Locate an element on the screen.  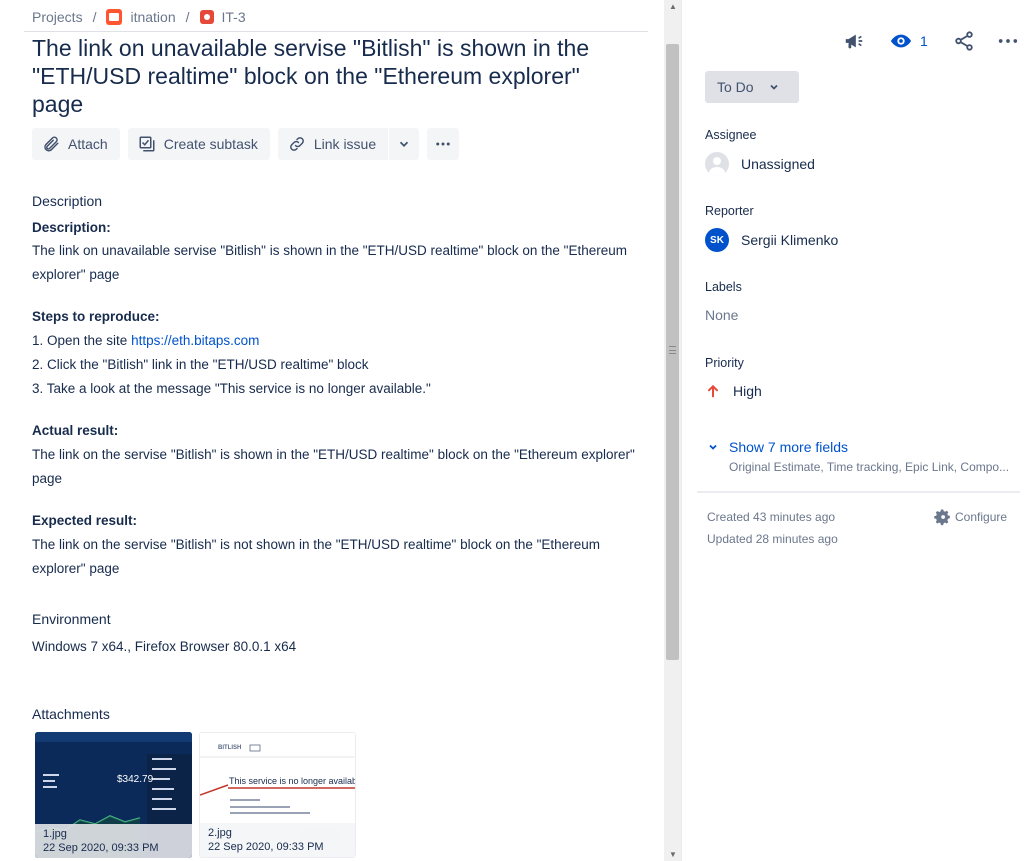
status-dropdown: To Do is located at coordinates (752, 87).